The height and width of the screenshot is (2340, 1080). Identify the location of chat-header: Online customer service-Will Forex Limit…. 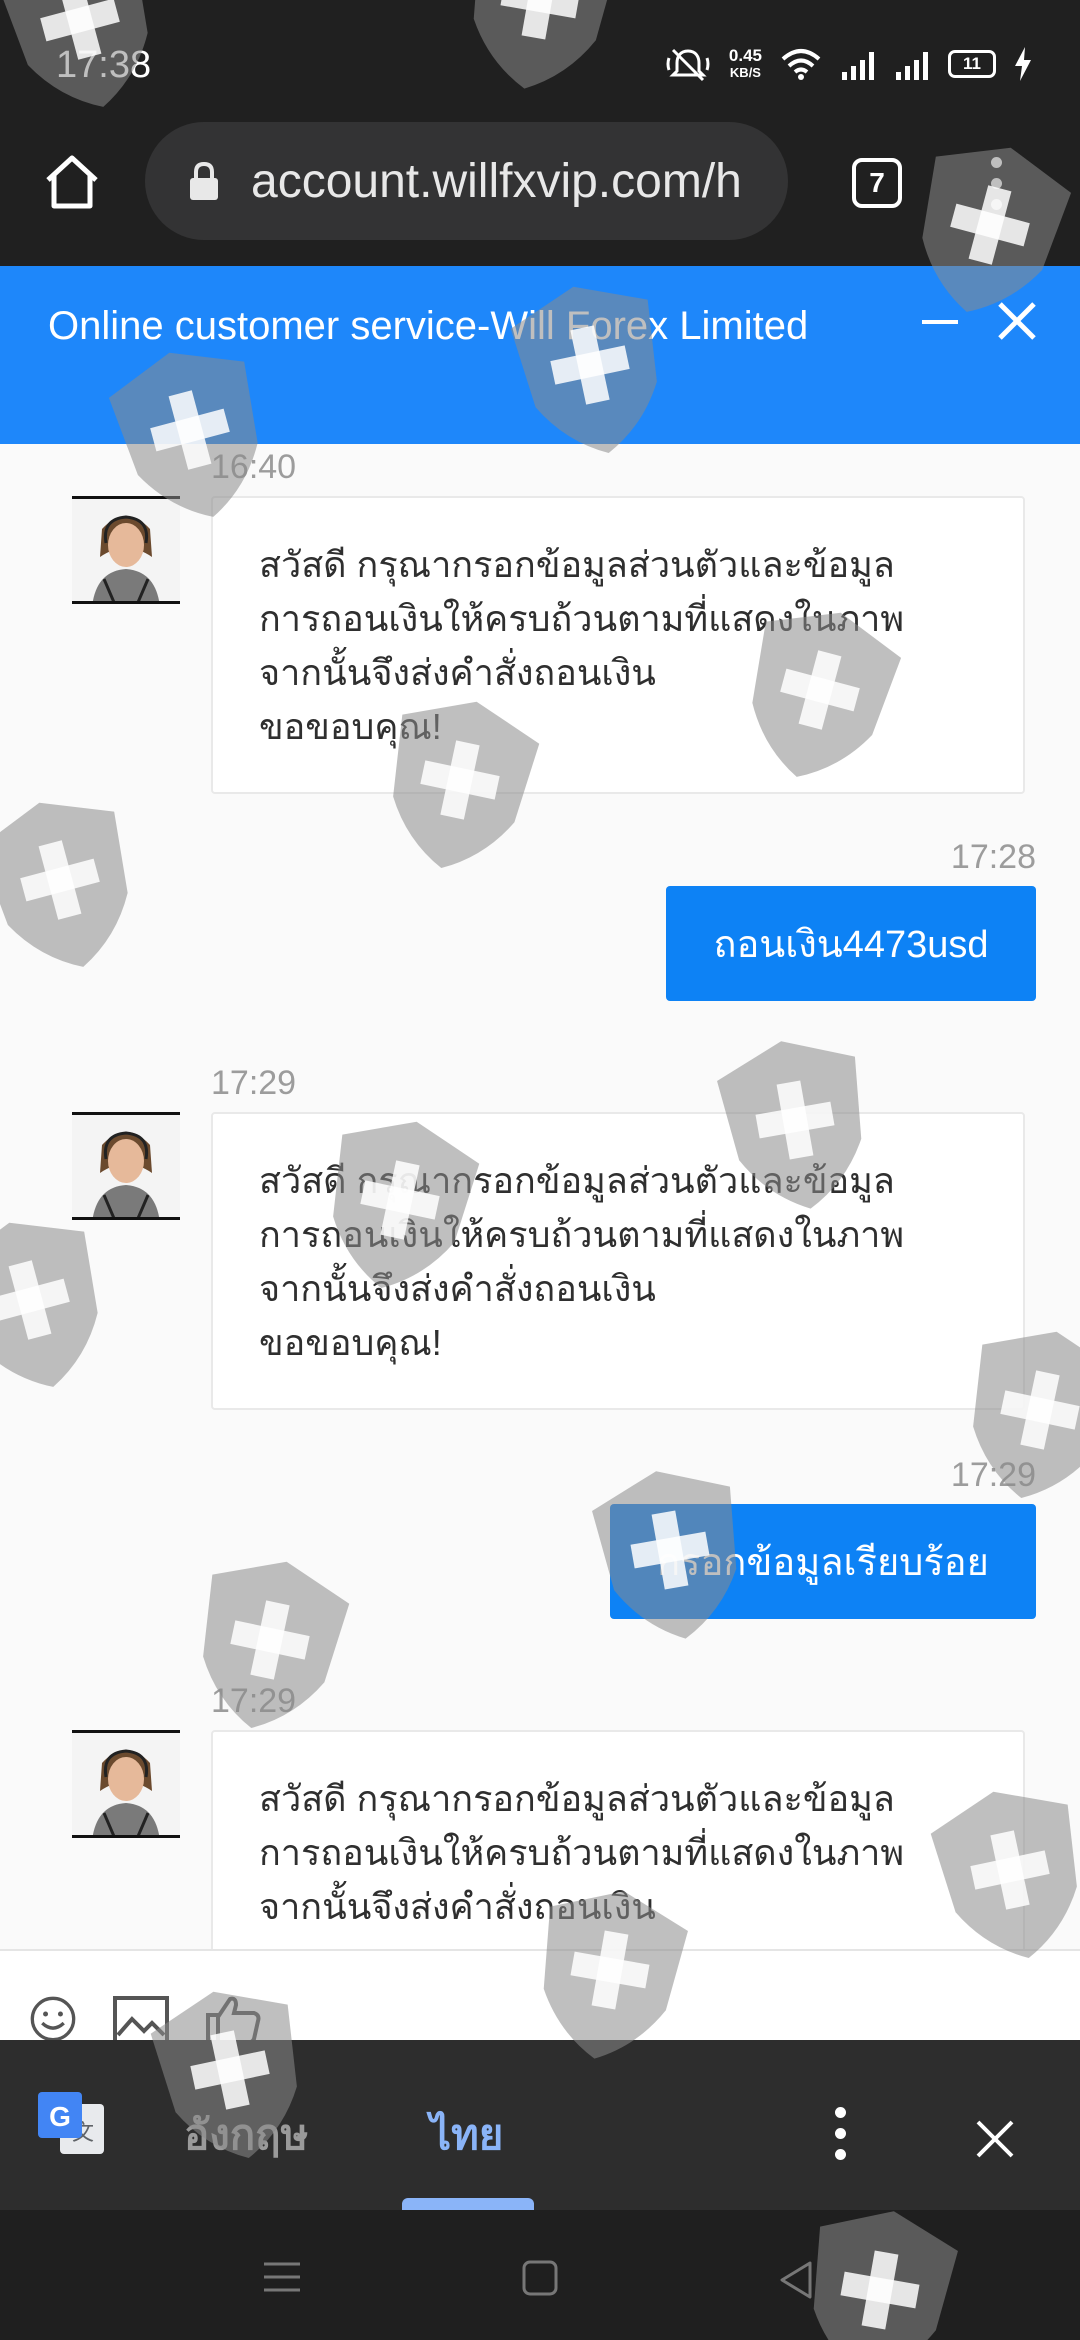
(540, 355).